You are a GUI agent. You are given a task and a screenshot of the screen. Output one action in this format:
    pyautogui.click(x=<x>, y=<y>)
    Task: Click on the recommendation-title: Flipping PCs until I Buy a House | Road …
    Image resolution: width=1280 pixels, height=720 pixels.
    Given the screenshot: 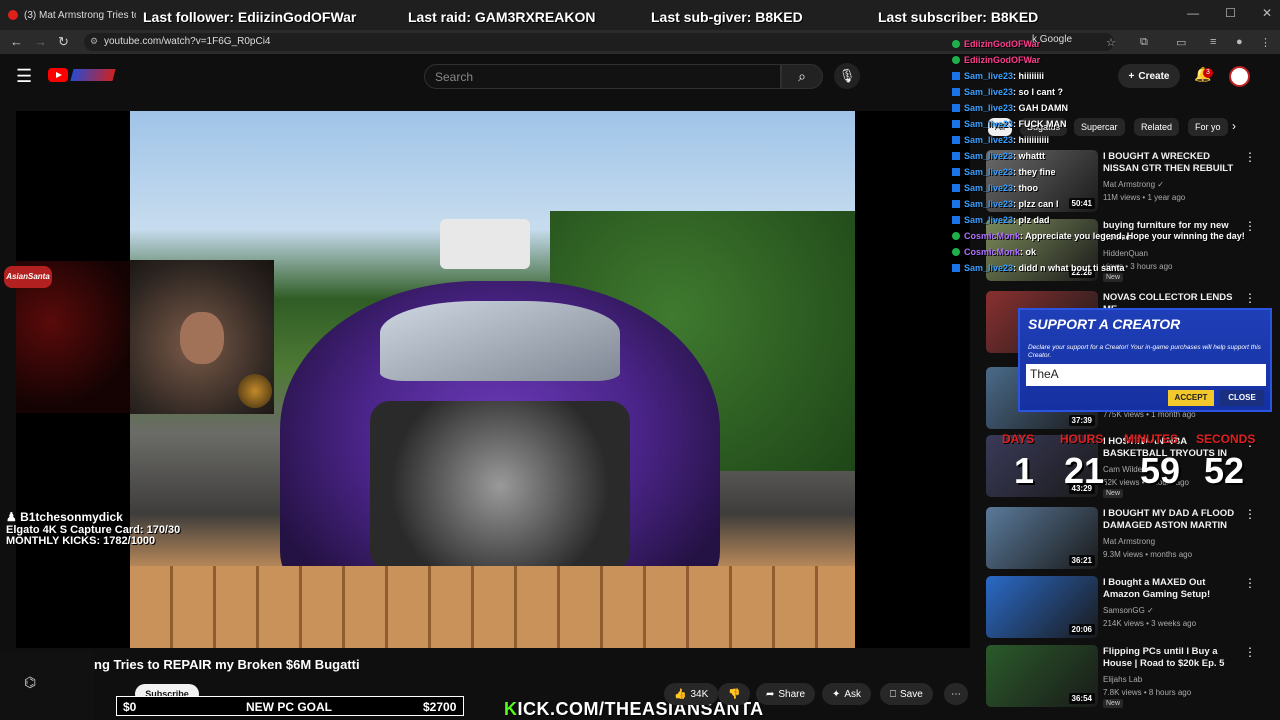 What is the action you would take?
    pyautogui.click(x=1173, y=658)
    